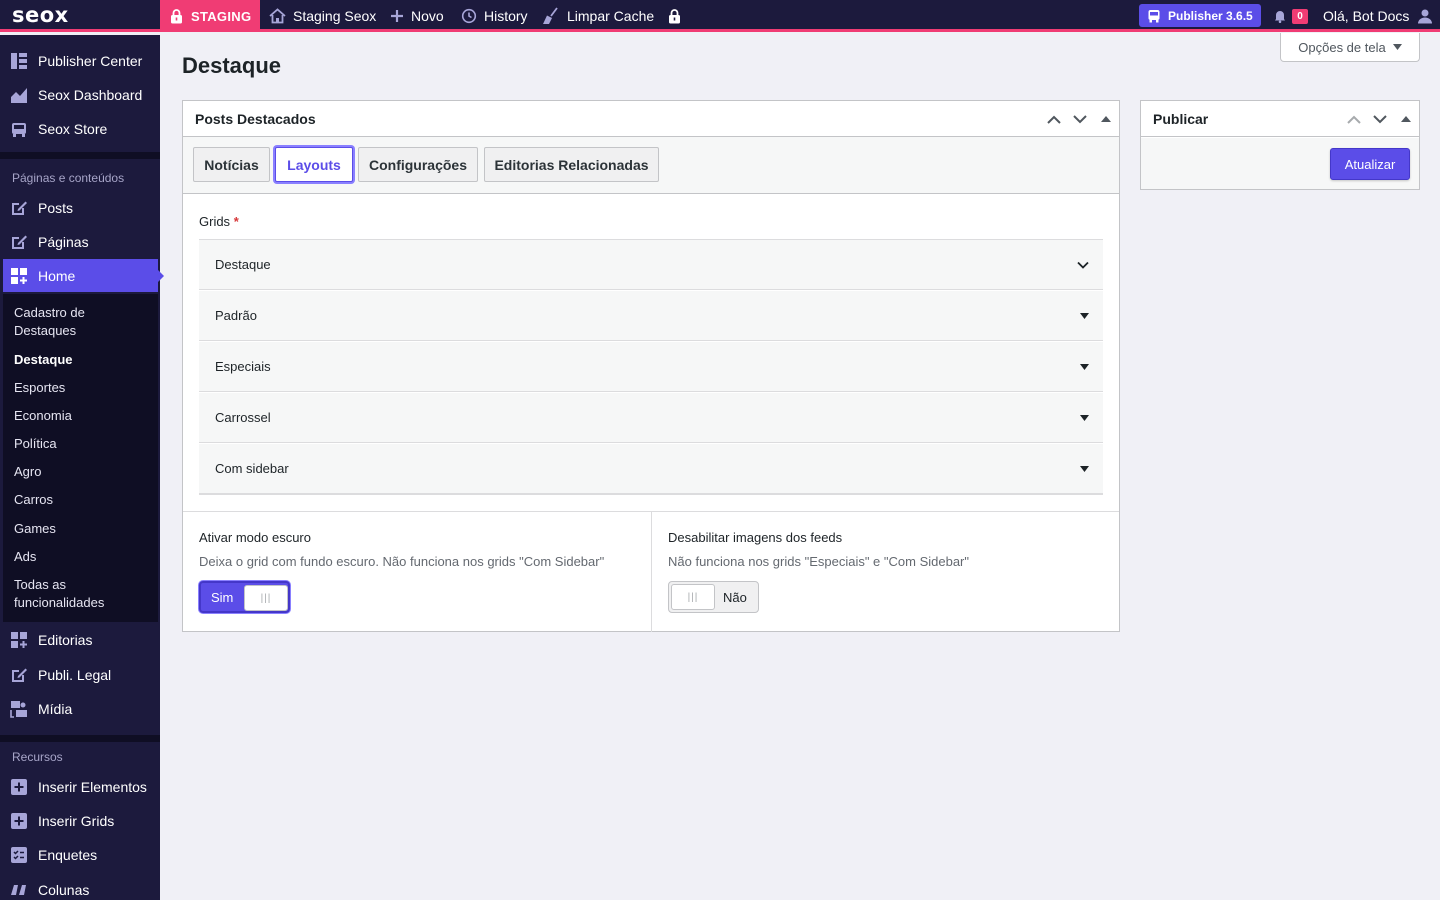 The image size is (1440, 900). I want to click on sidebar-item-label: Publi. Legal, so click(75, 675).